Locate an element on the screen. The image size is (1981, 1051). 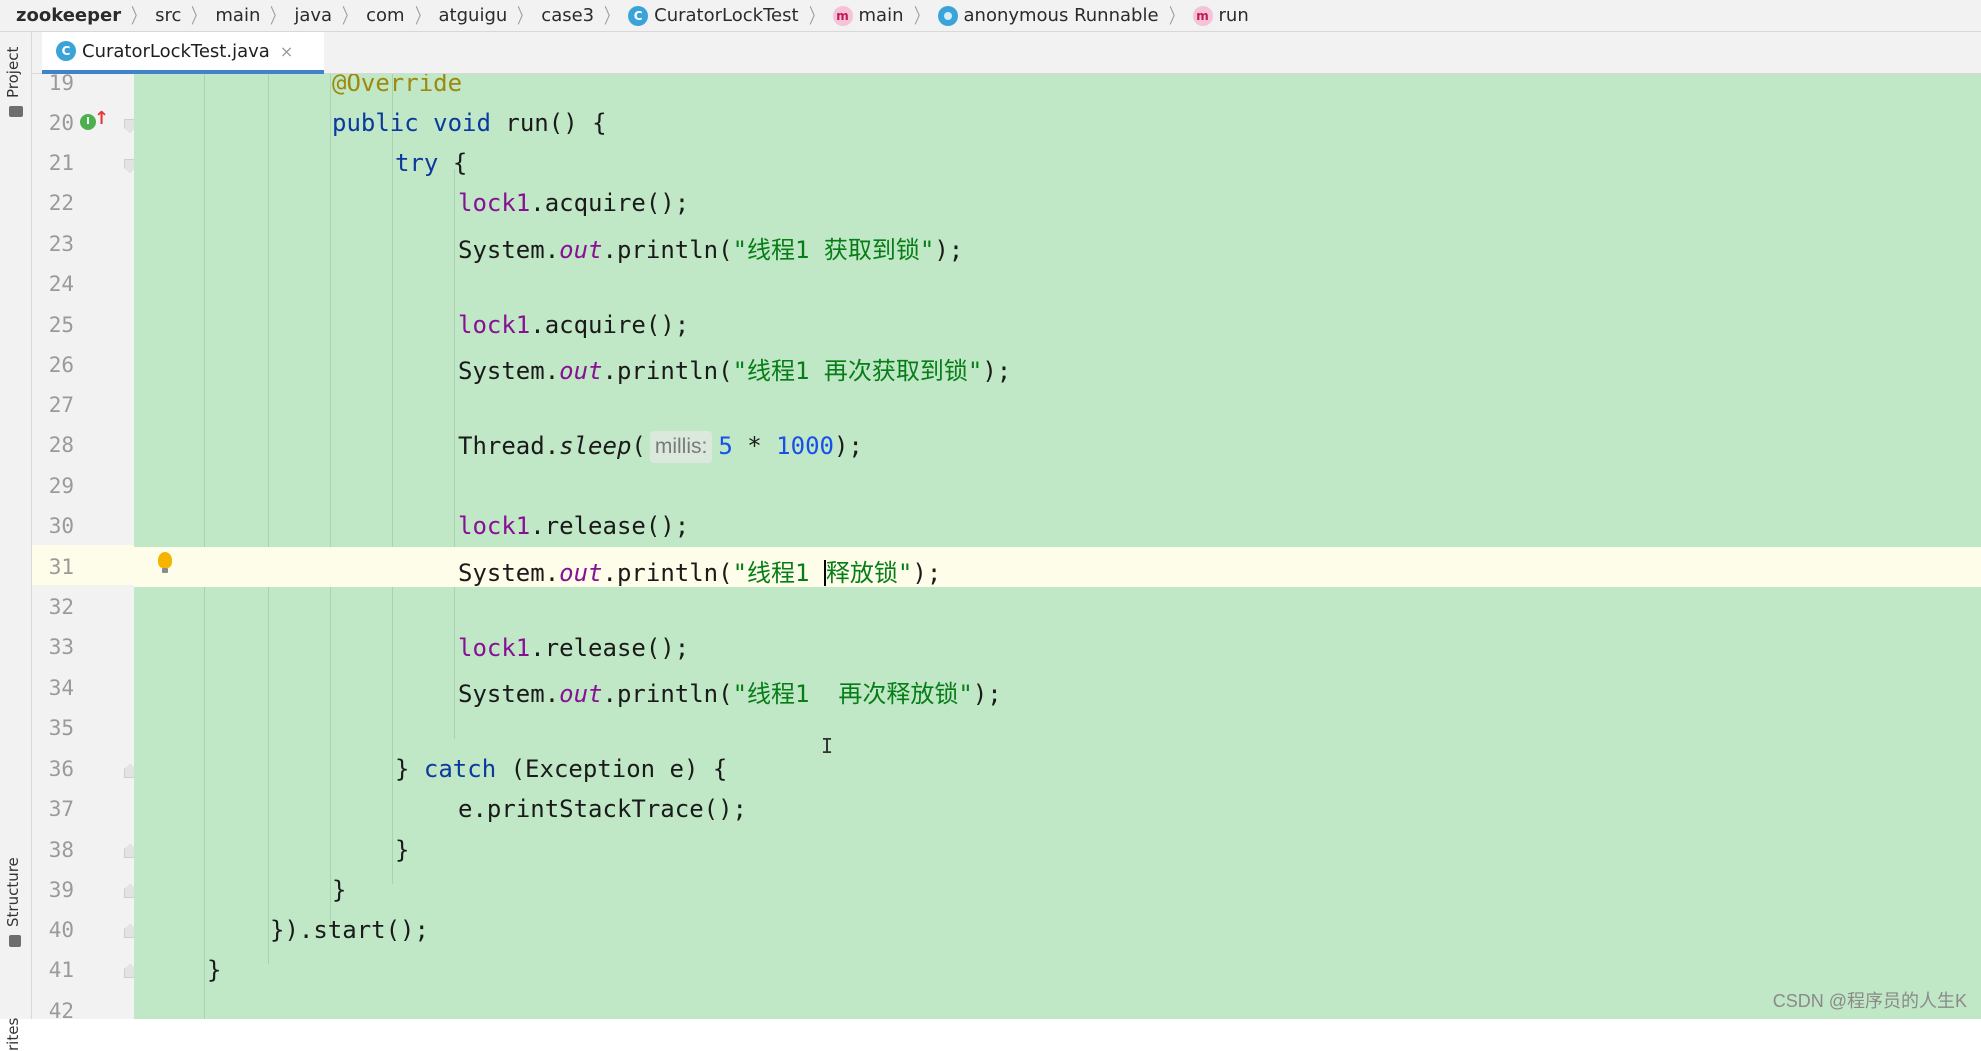
breadcrumb-item-case3: case3 is located at coordinates (567, 15).